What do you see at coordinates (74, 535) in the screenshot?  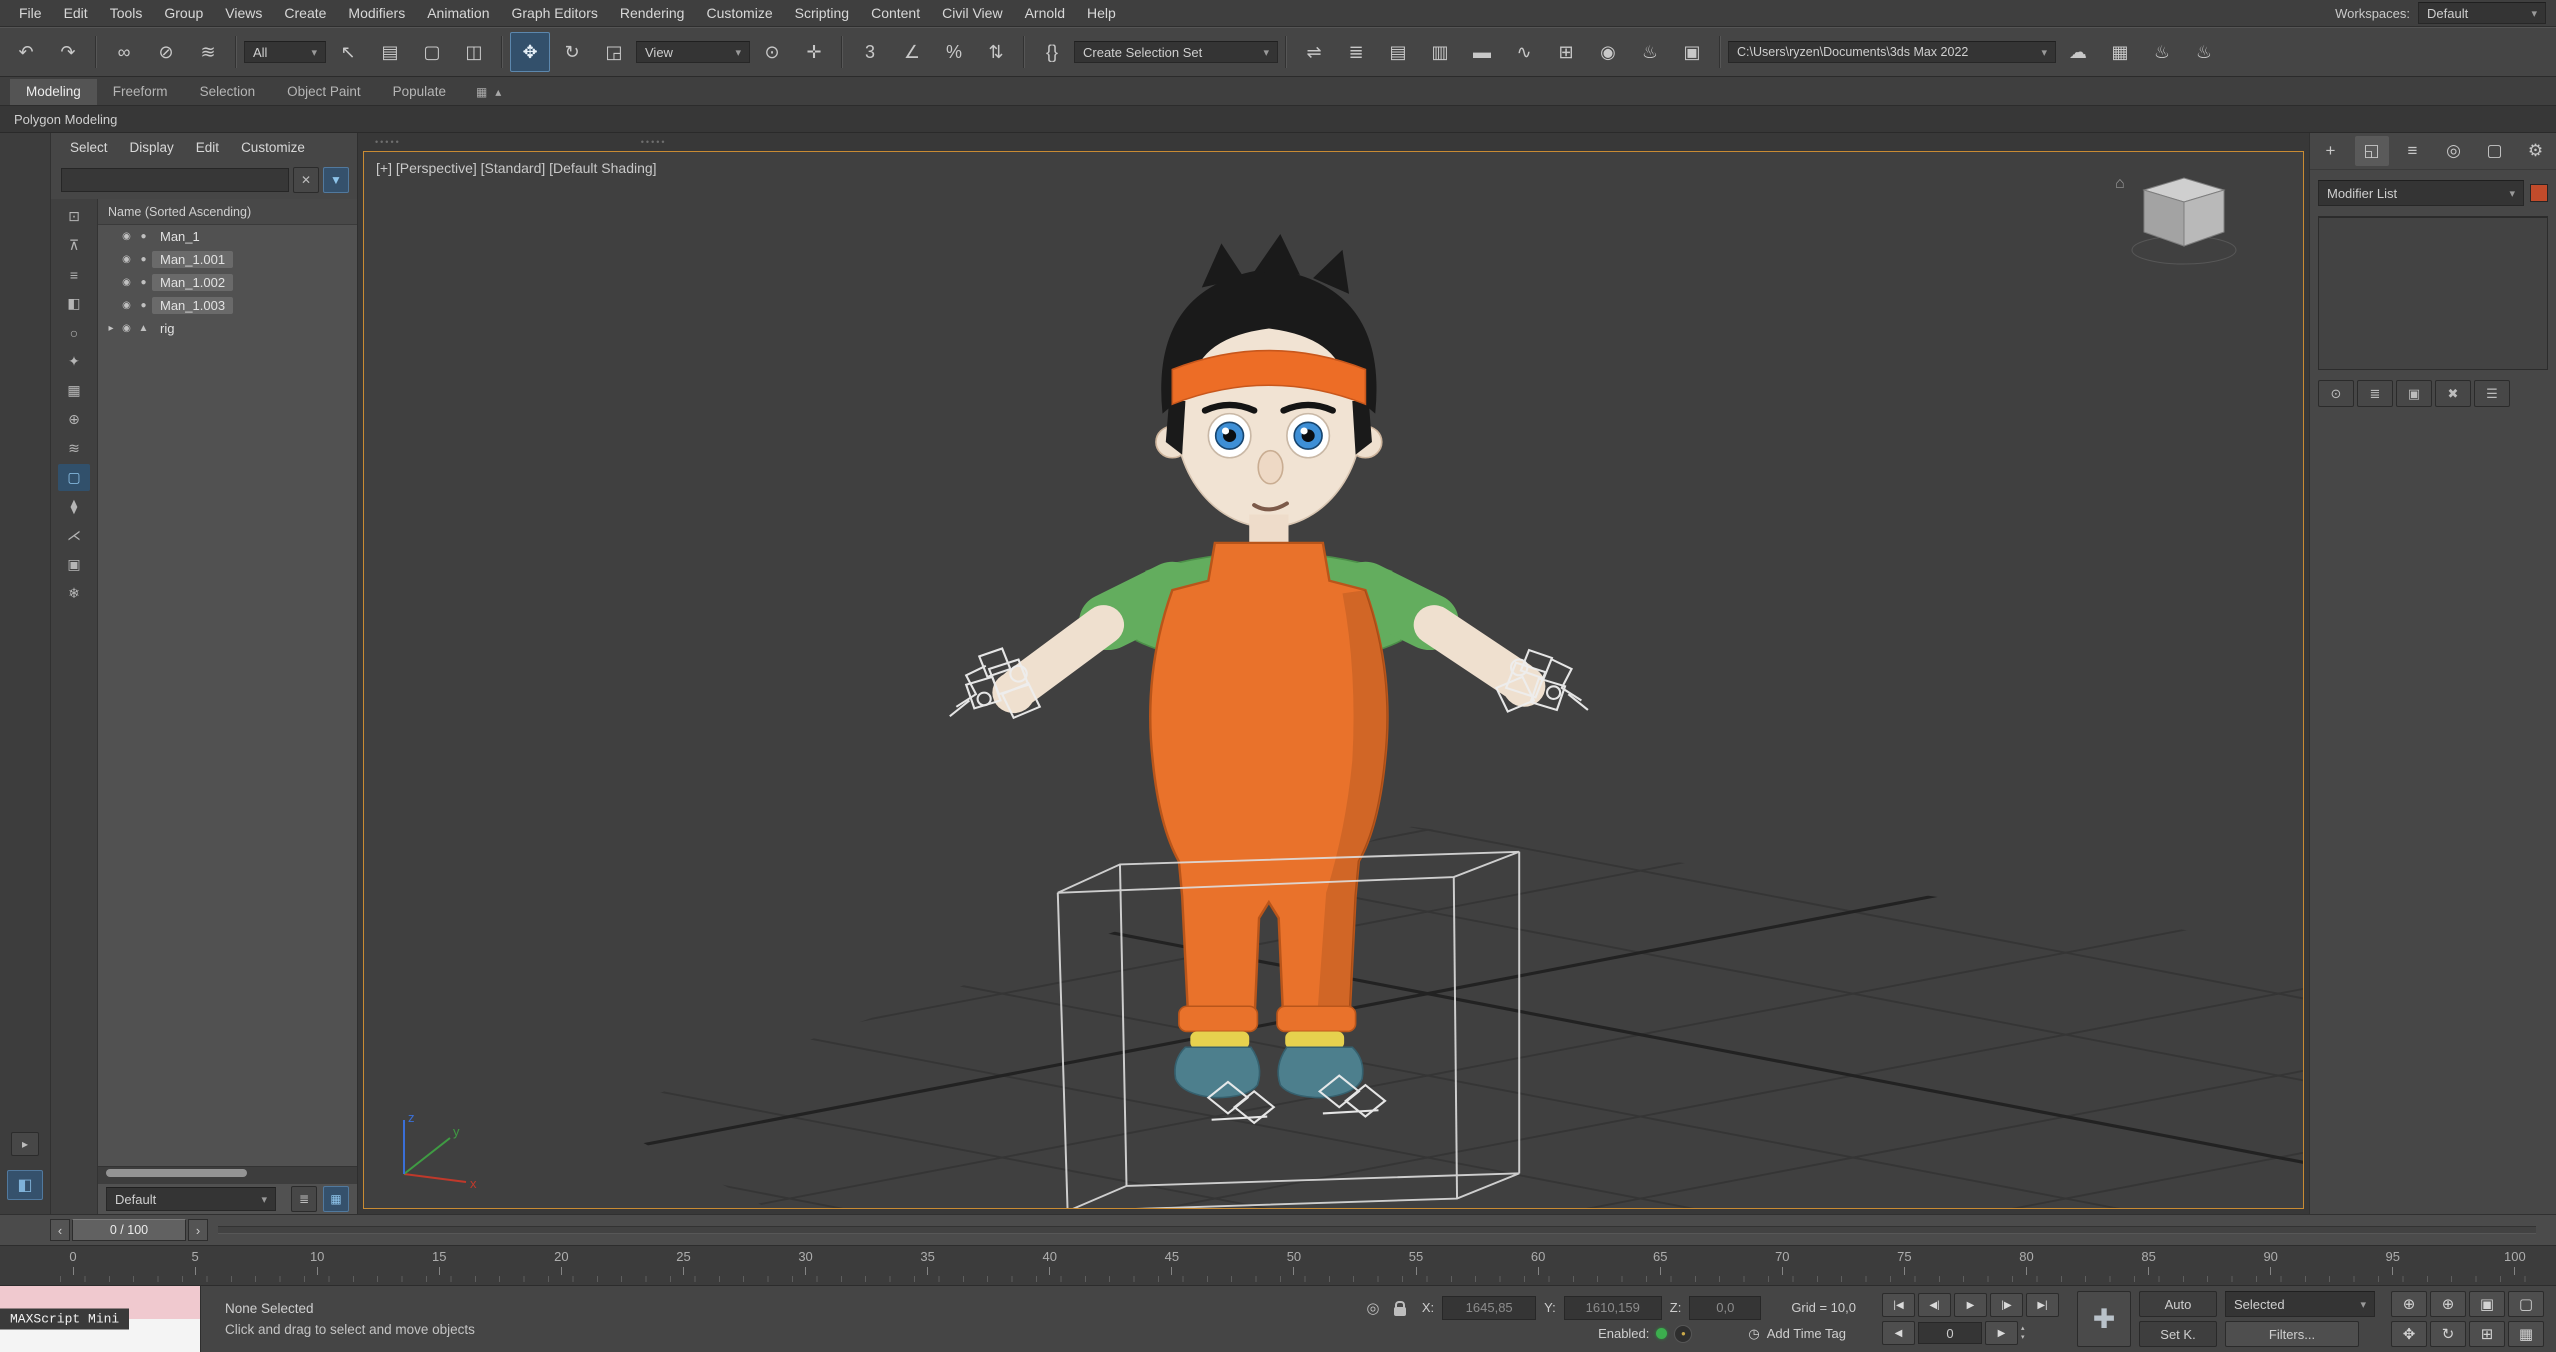 I see `display-bones-icon: ⋌` at bounding box center [74, 535].